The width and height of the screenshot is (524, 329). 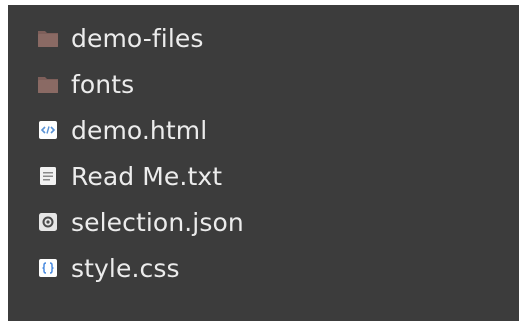 I want to click on file-name: demo-files, so click(x=137, y=38).